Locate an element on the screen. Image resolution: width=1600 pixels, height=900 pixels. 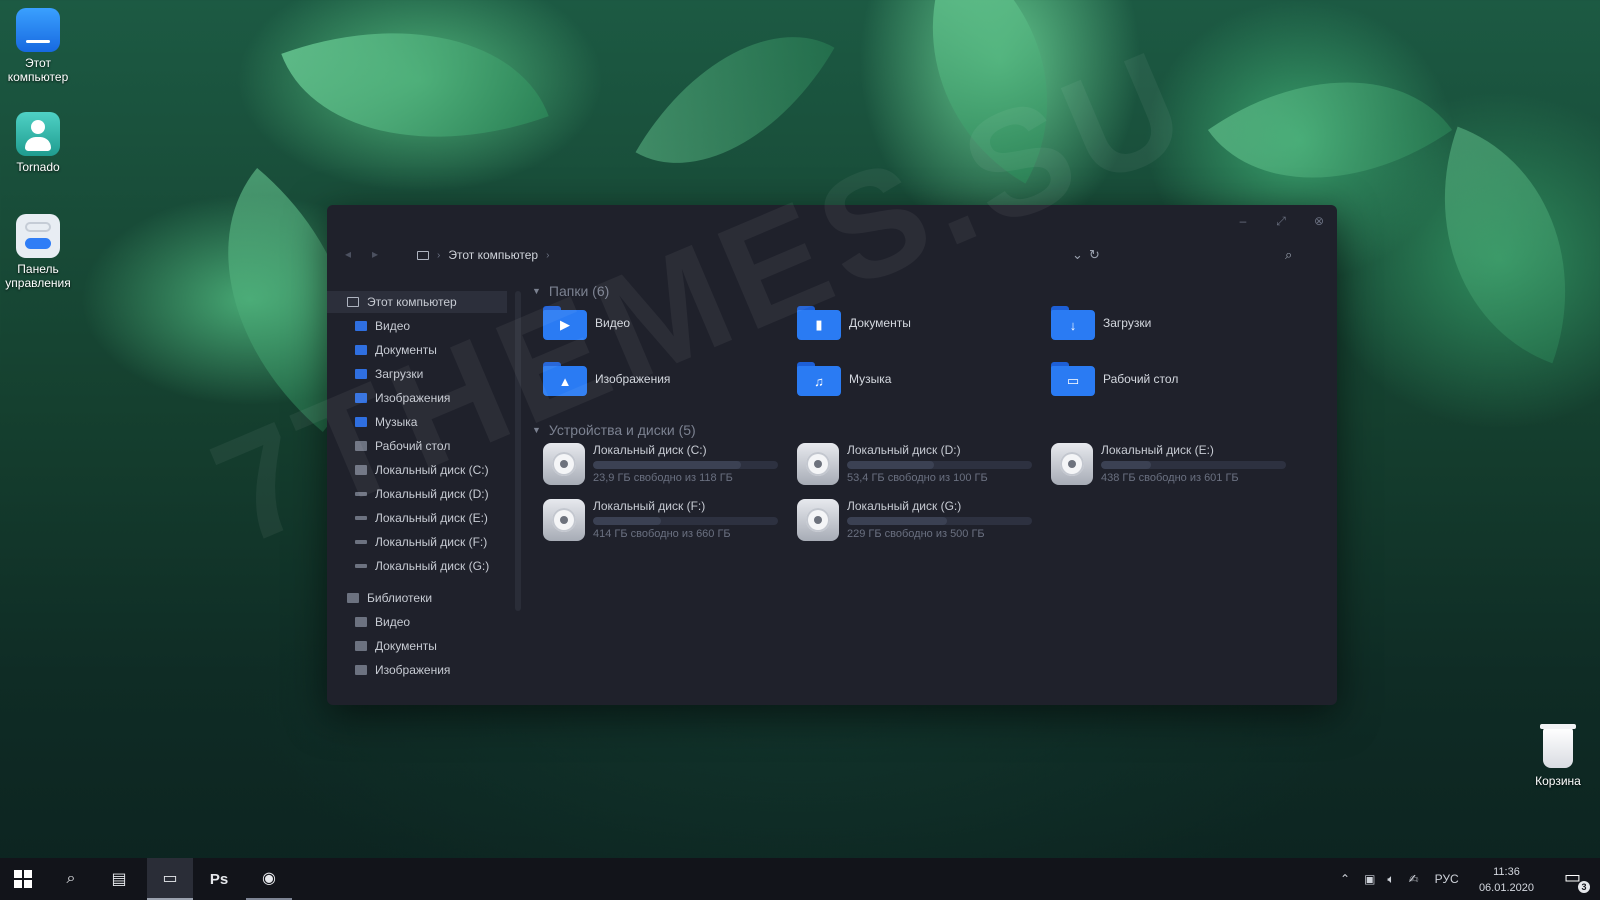
desktop-icon-recycle-bin: Корзина is located at coordinates (1558, 756).